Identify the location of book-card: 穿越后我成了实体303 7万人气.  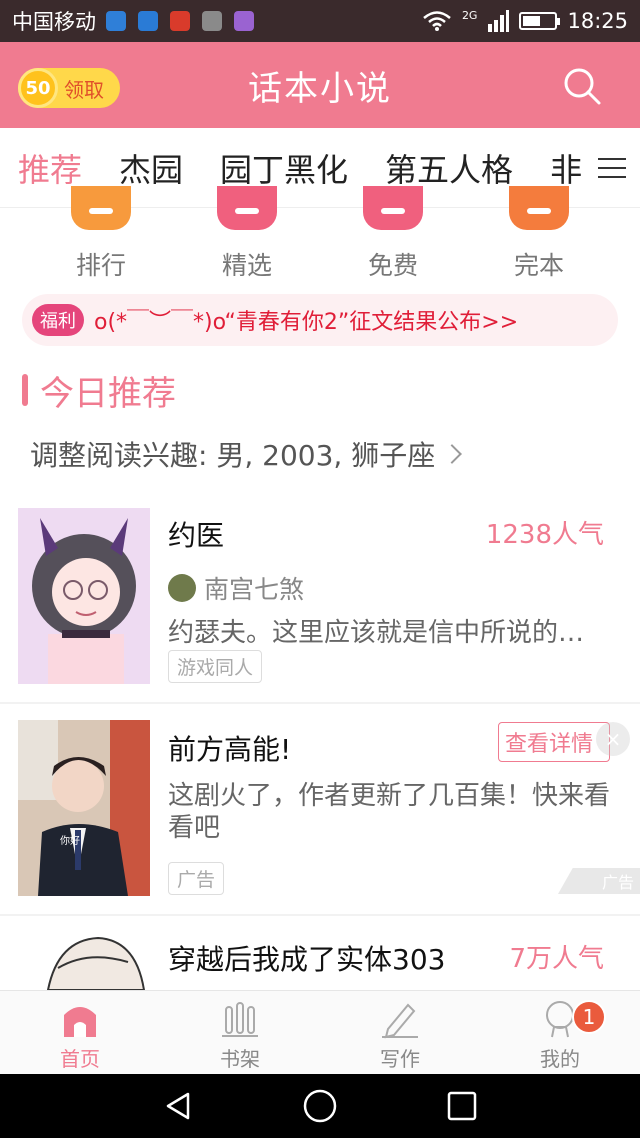
(320, 961).